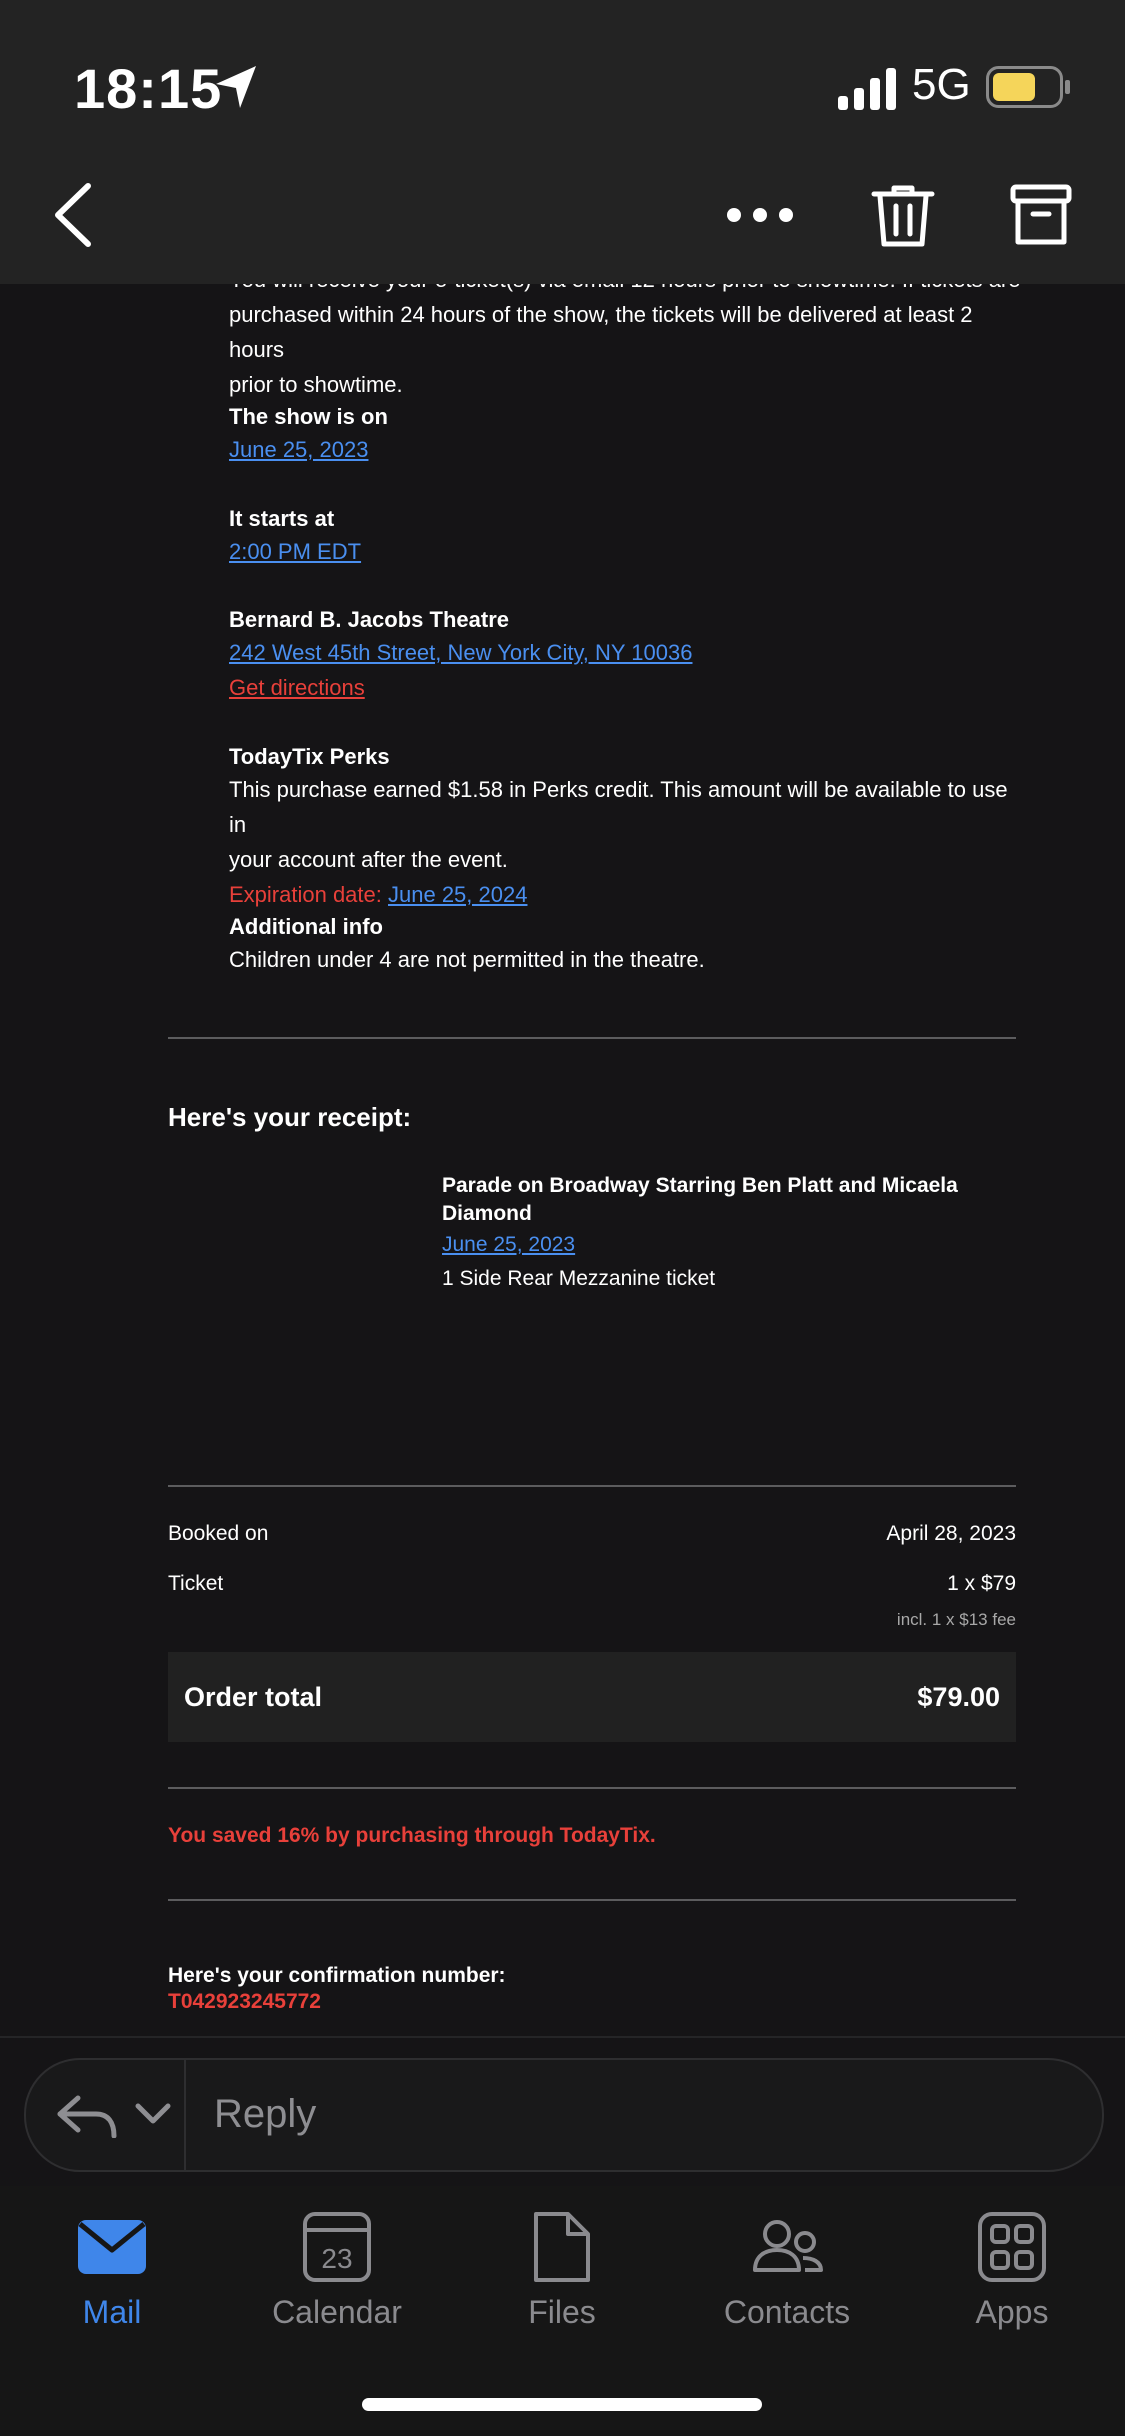  I want to click on tab-label: Files, so click(562, 2312).